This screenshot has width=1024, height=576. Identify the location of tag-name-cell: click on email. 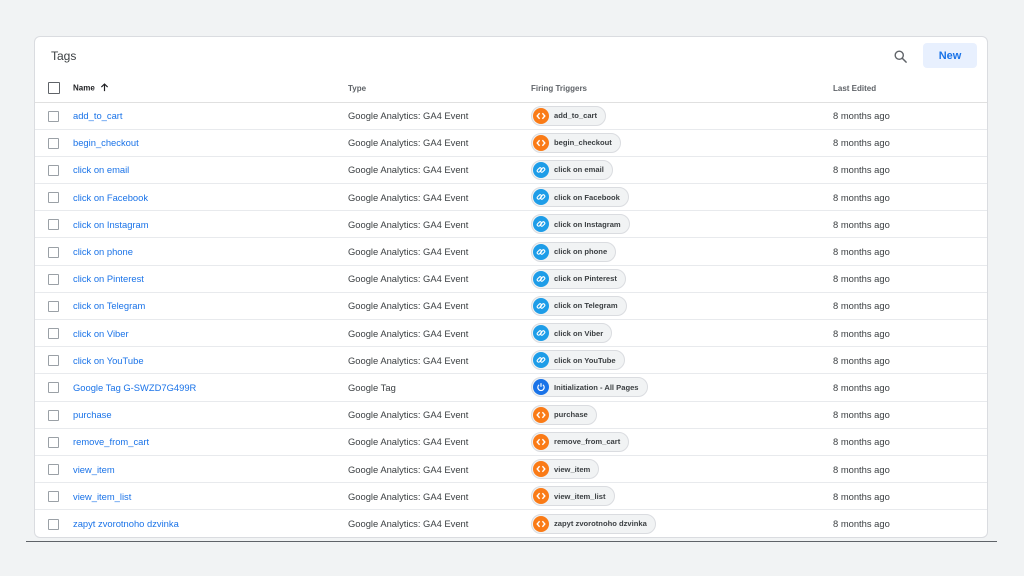
(210, 170).